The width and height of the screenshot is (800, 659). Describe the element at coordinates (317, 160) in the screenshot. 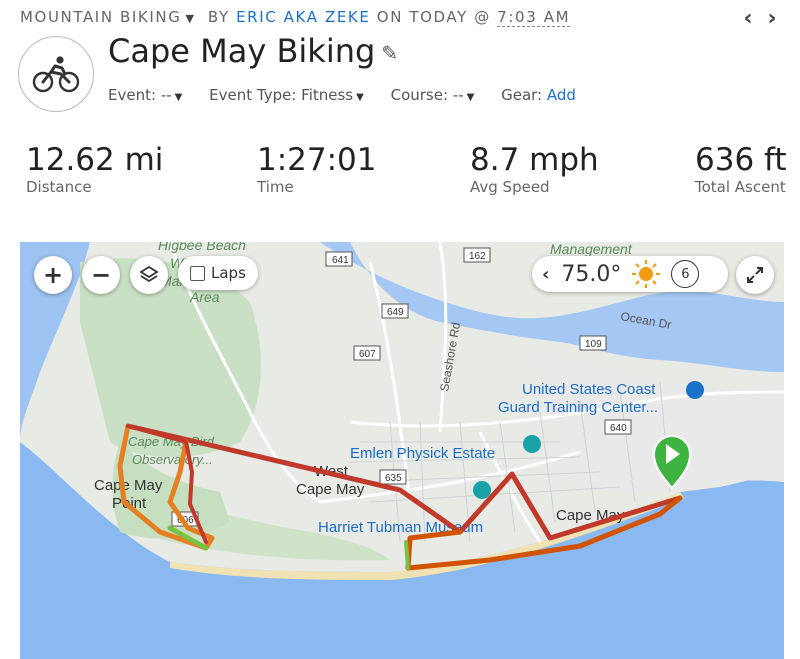

I see `stat-value: 1:27:01` at that location.